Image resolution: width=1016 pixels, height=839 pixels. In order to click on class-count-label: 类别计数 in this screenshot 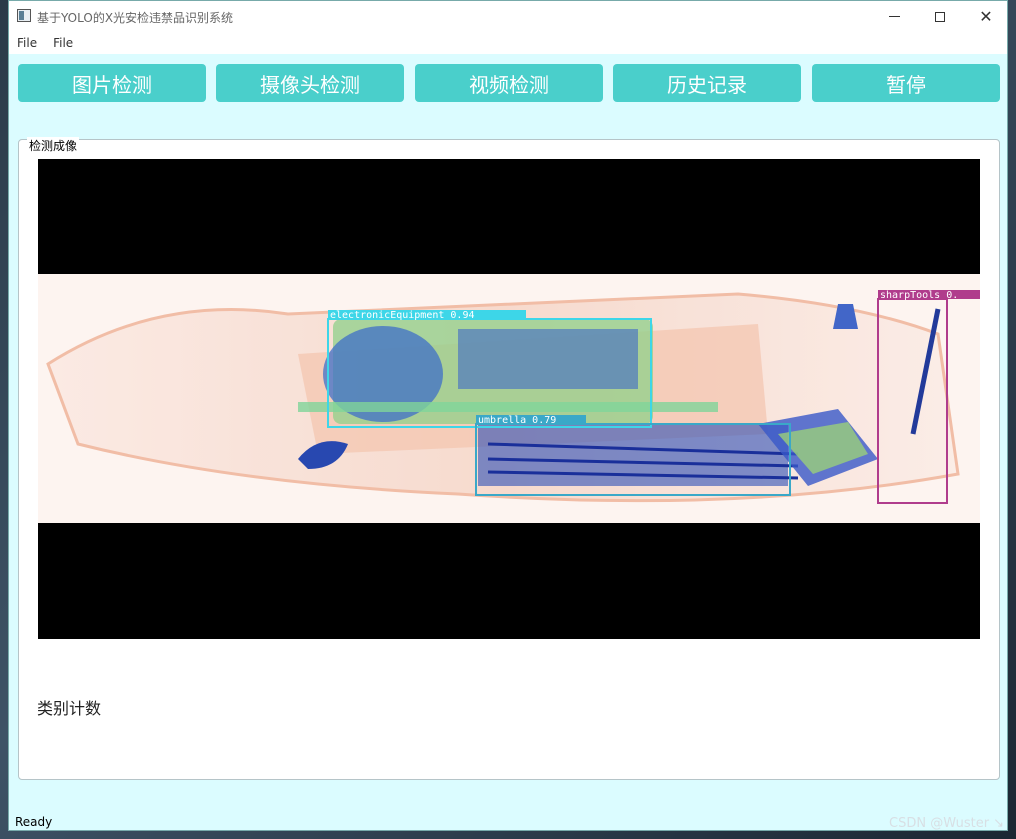, I will do `click(69, 708)`.